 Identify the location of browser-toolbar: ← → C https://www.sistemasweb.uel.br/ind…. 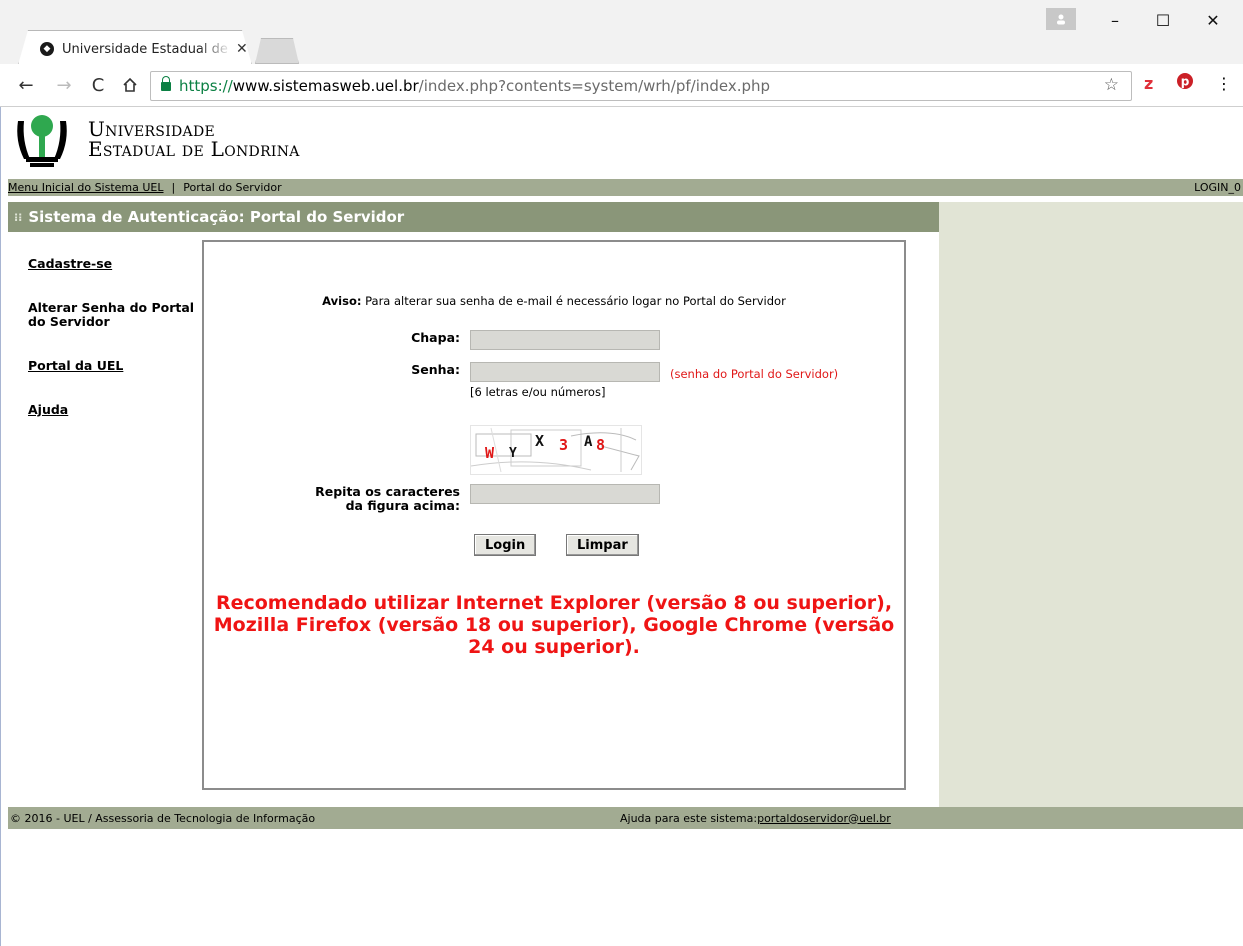
(621, 85).